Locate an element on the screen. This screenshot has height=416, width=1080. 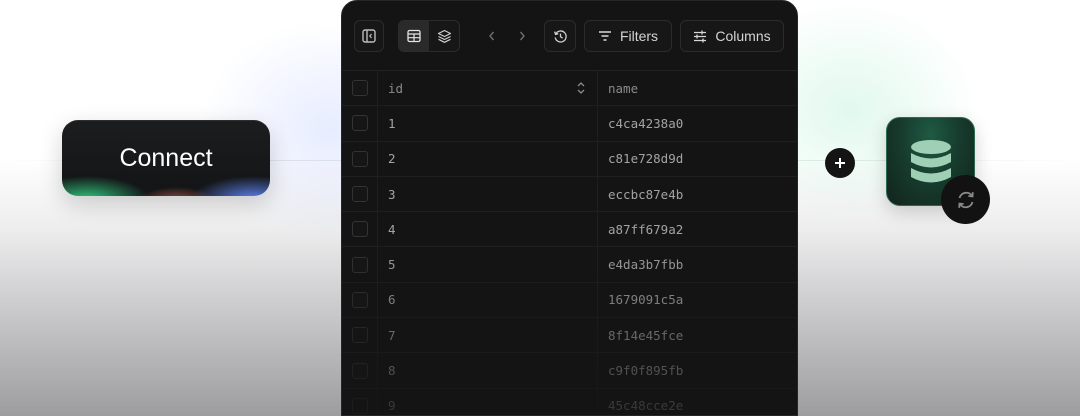
table-row: 4 a87ff679a2 is located at coordinates (569, 230).